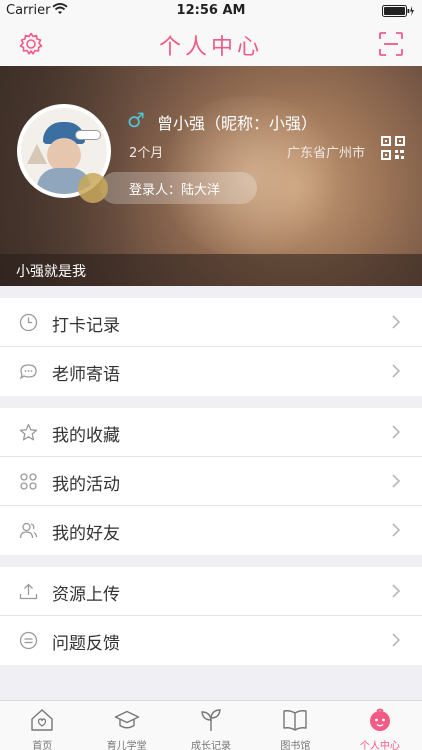 The width and height of the screenshot is (422, 750). Describe the element at coordinates (295, 745) in the screenshot. I see `tab-label: 图书馆` at that location.